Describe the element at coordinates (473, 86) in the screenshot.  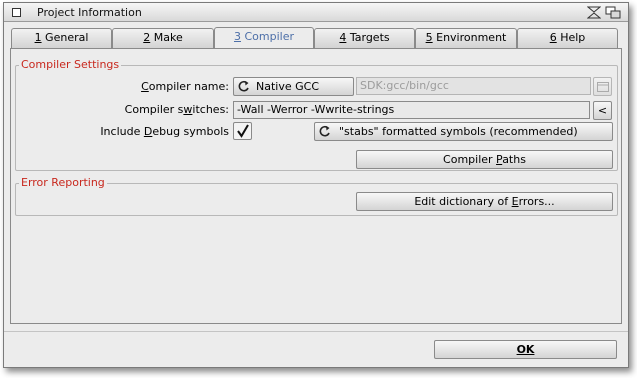
I see `compiler-path-field: SDK:gcc/bin/gcc` at that location.